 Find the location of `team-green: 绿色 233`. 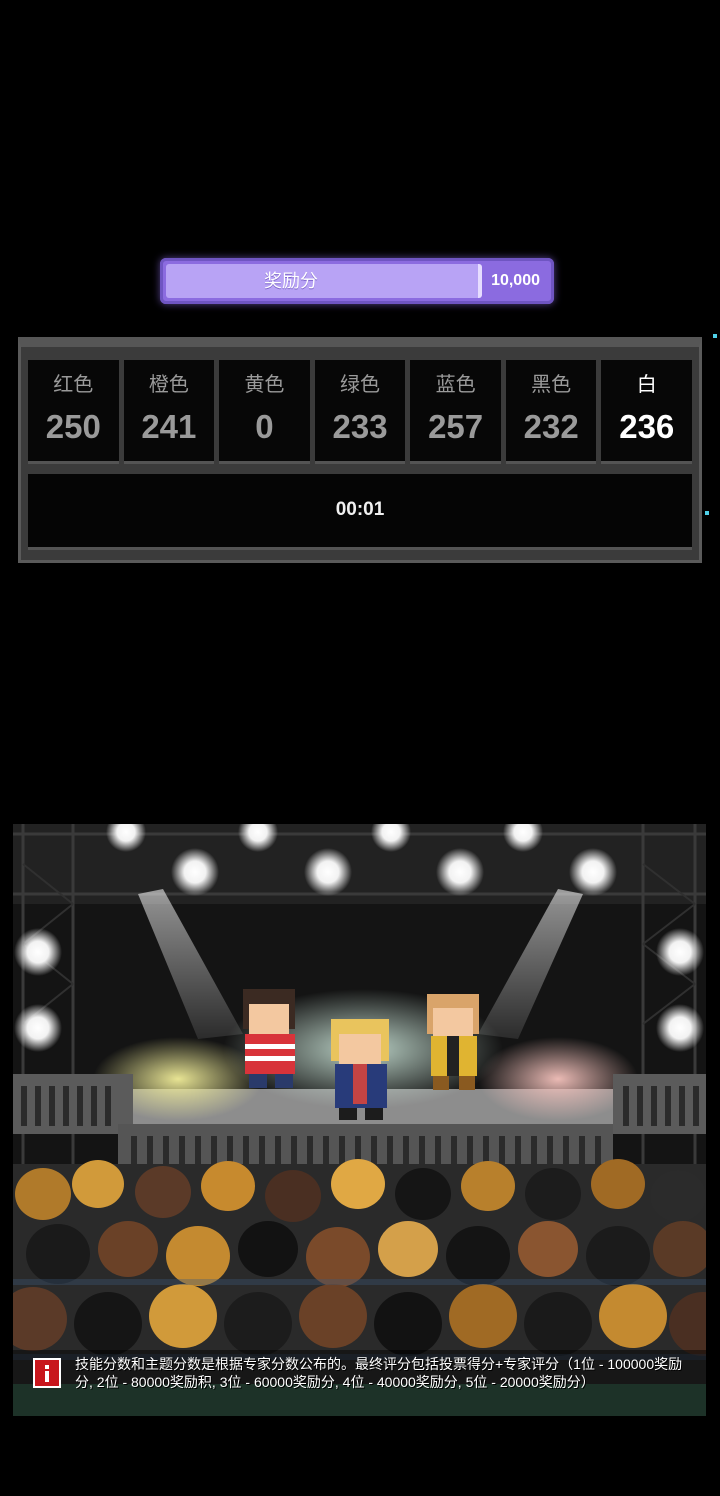

team-green: 绿色 233 is located at coordinates (360, 412).